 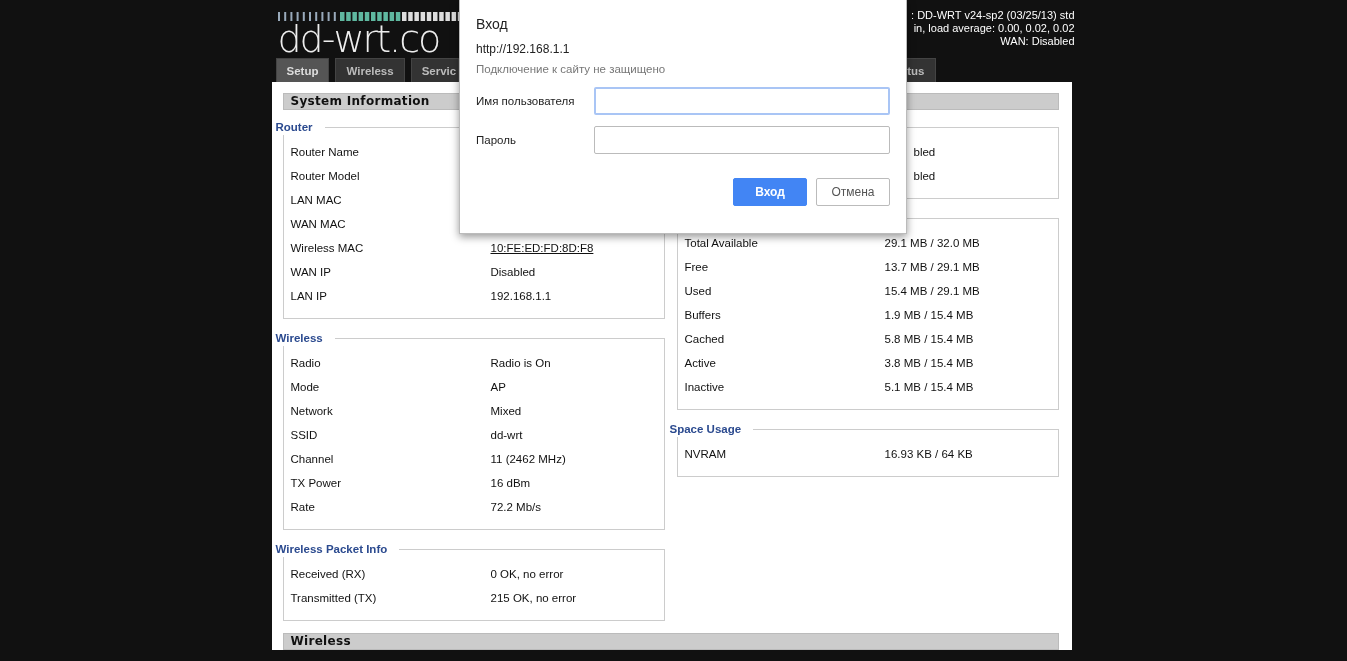 I want to click on field-value: 11 (2462 MHz), so click(x=528, y=459).